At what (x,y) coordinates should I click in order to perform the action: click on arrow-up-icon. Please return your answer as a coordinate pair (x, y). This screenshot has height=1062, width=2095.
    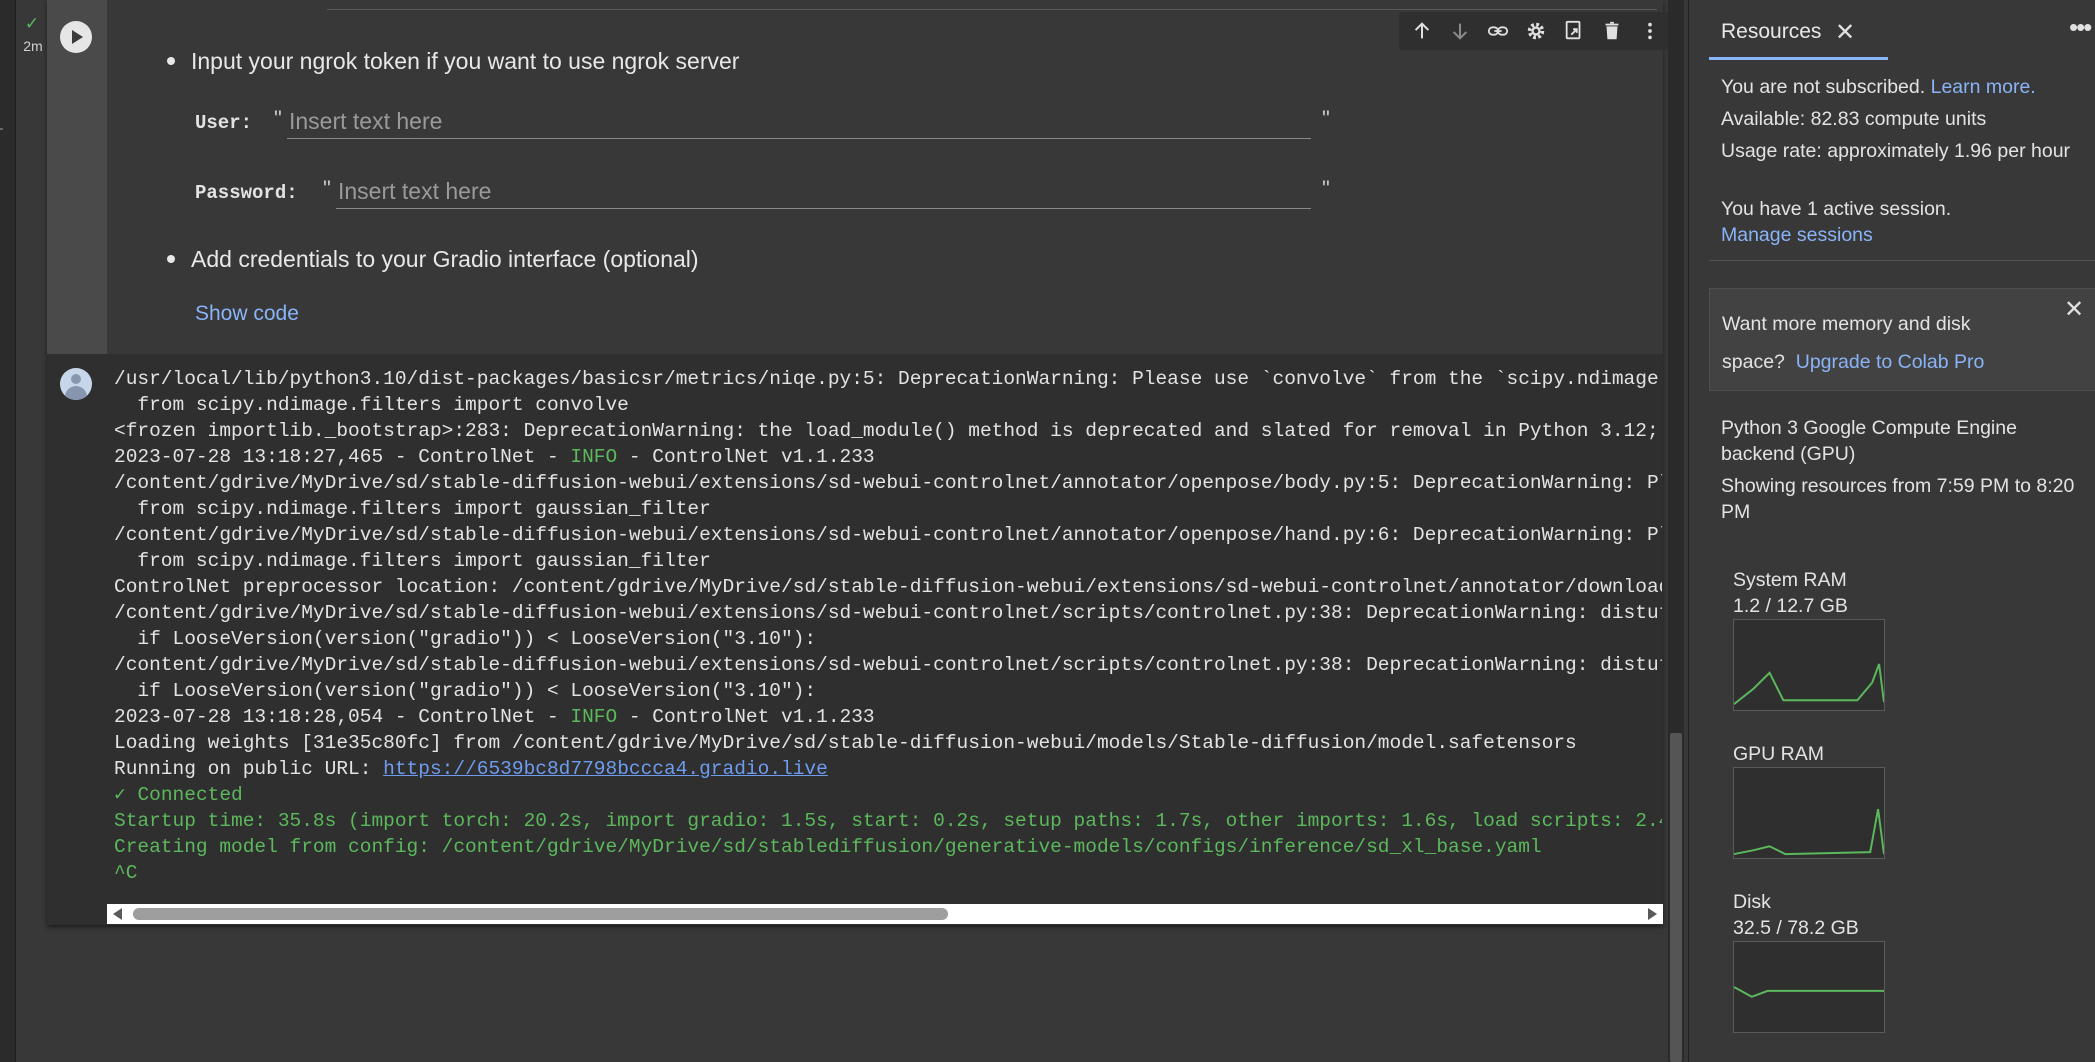
    Looking at the image, I should click on (1422, 30).